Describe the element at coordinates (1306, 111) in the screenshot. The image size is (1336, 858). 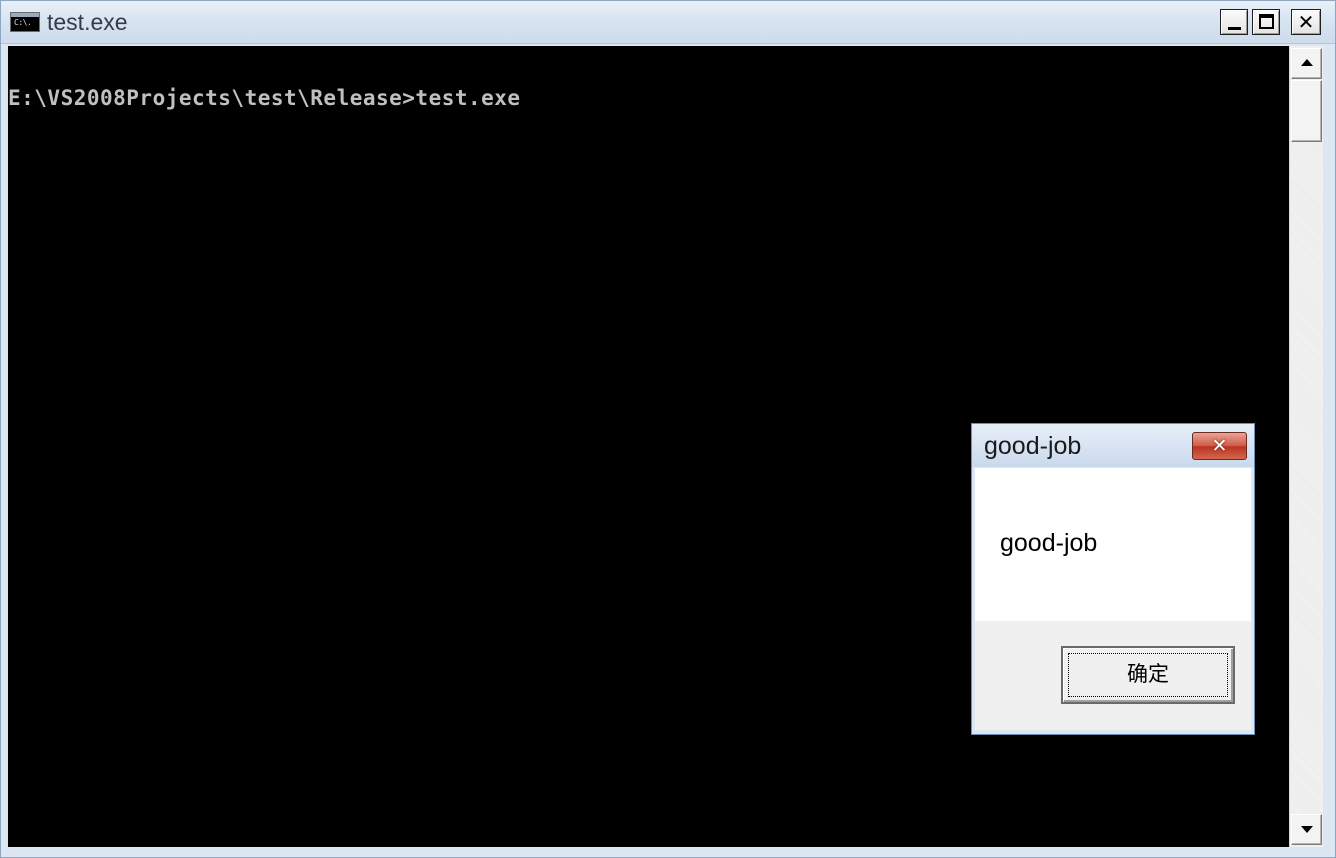
I see `scrollbar-thumb` at that location.